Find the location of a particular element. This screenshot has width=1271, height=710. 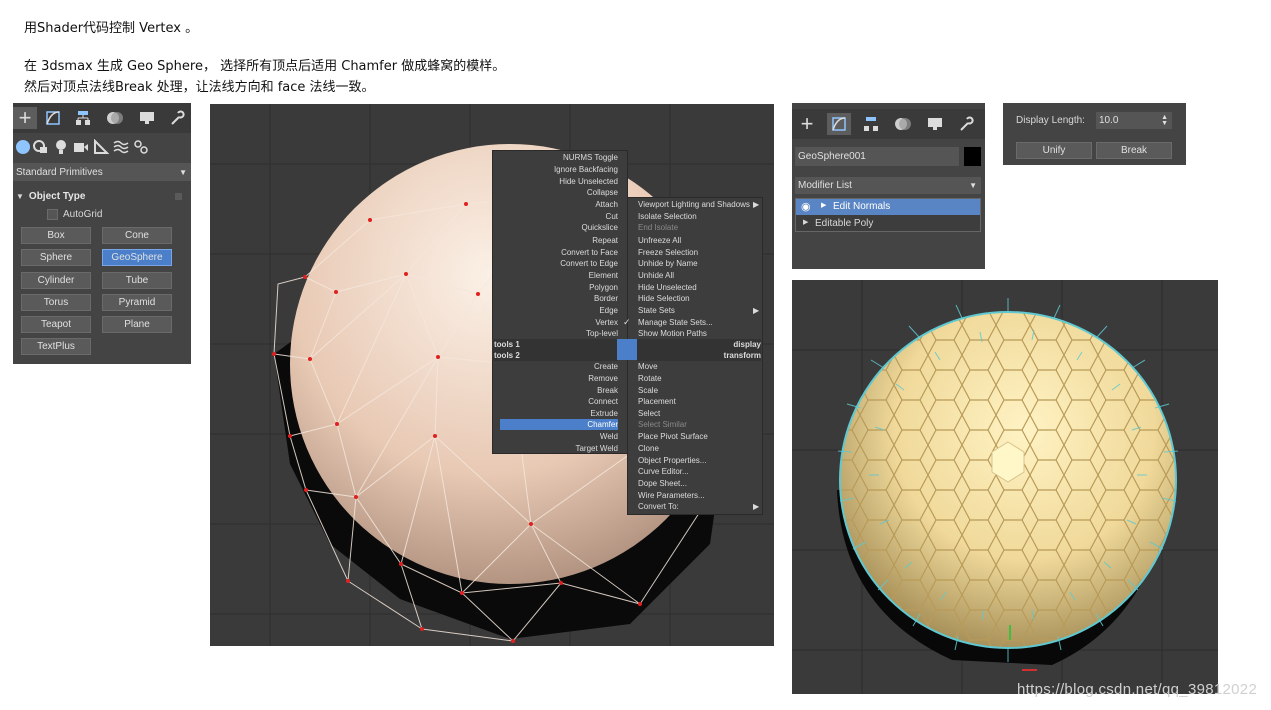

break-button: Break is located at coordinates (1134, 150).